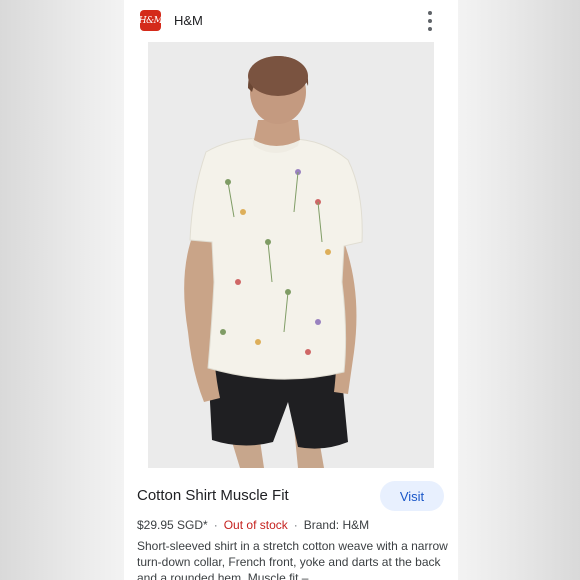 Image resolution: width=580 pixels, height=580 pixels. I want to click on shirt, so click(276, 259).